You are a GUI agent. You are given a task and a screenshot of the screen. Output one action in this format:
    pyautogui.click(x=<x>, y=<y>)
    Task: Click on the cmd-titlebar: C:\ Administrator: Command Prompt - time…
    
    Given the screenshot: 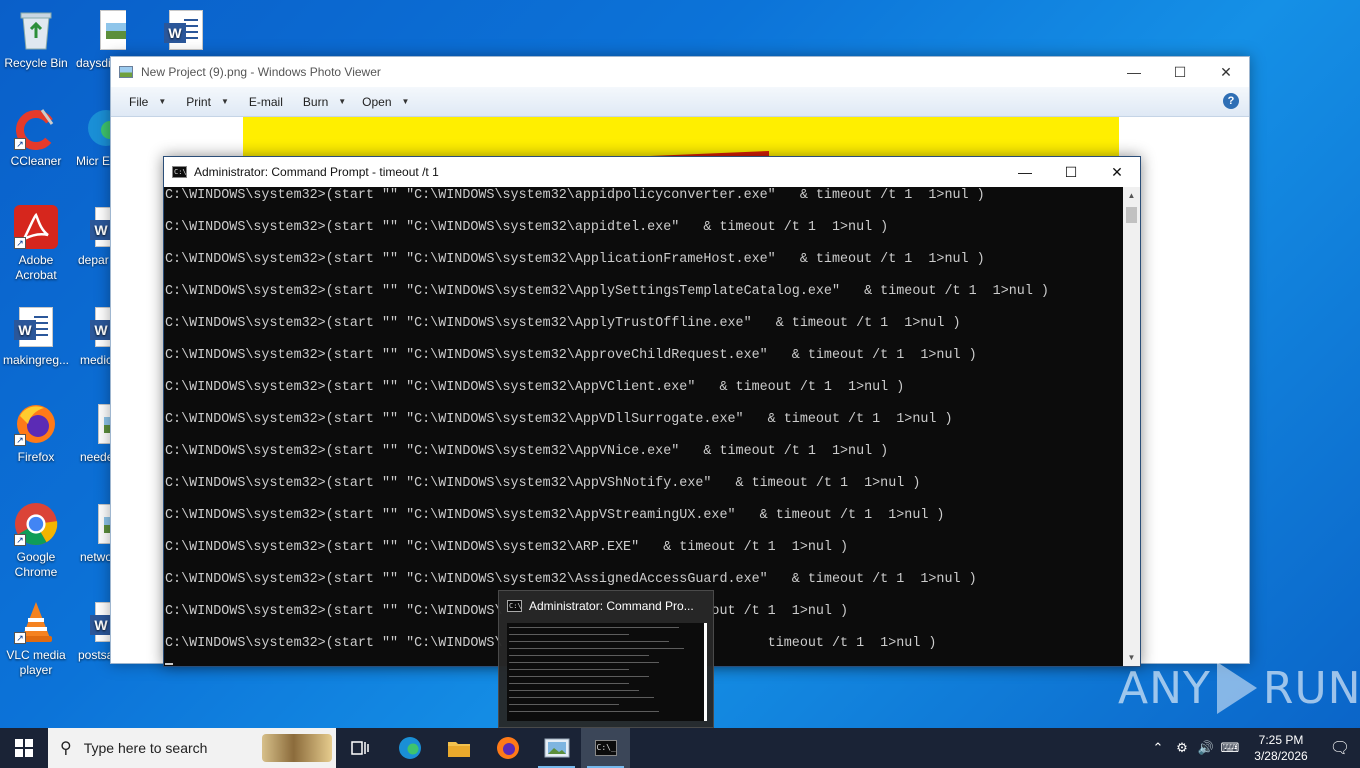 What is the action you would take?
    pyautogui.click(x=652, y=172)
    